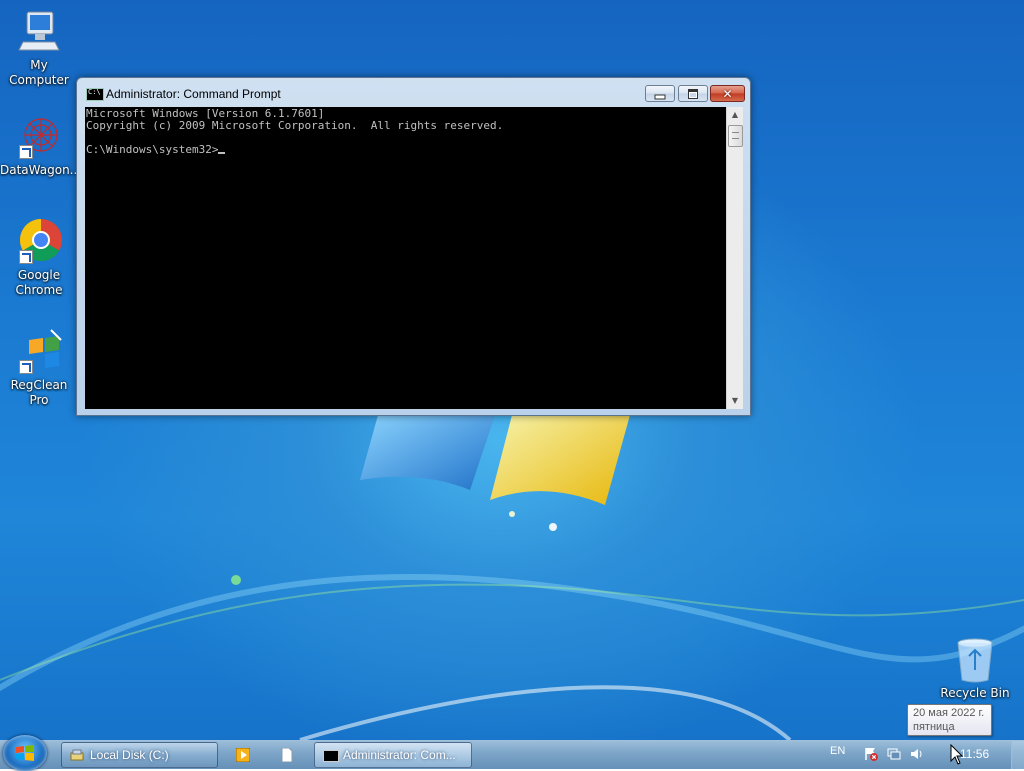 Image resolution: width=1024 pixels, height=771 pixels. I want to click on console-prompt: C:\Windows\system32>, so click(152, 149).